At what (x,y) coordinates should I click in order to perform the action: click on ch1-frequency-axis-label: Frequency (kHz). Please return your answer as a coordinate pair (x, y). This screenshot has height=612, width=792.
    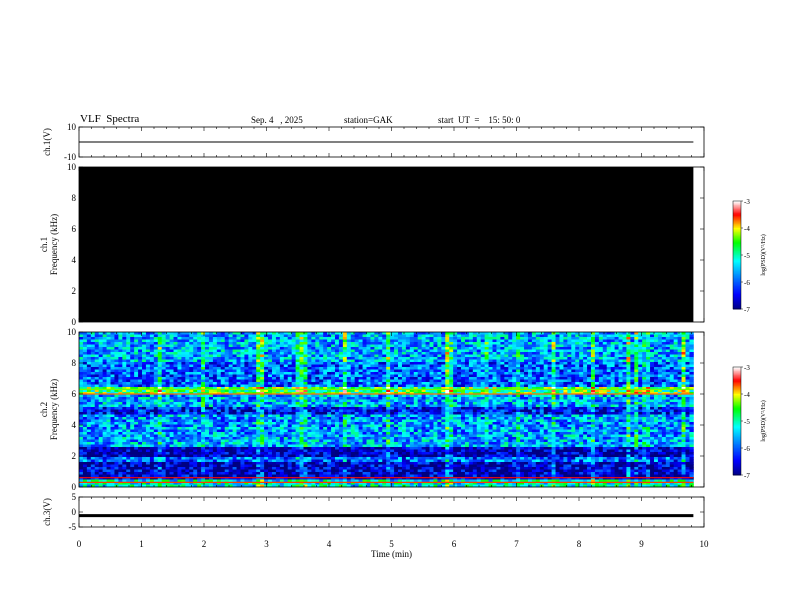
    Looking at the image, I should click on (54, 244).